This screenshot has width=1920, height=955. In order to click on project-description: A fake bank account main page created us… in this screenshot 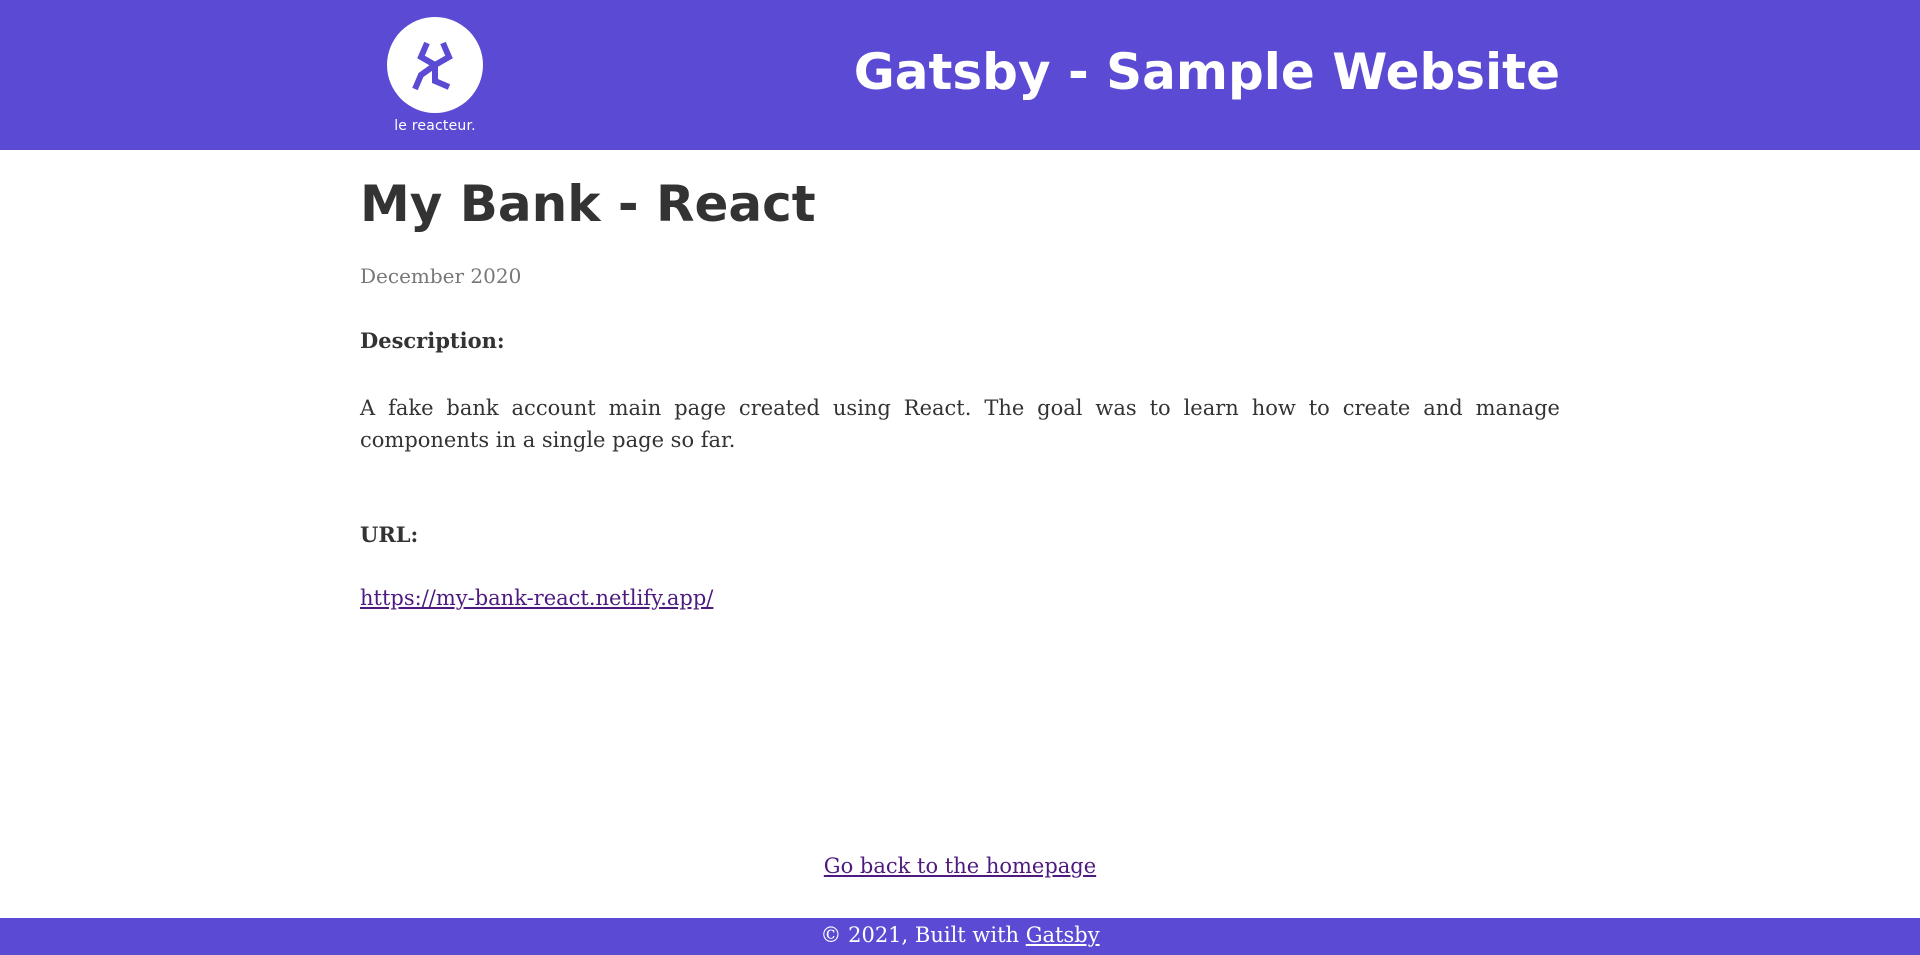, I will do `click(960, 424)`.